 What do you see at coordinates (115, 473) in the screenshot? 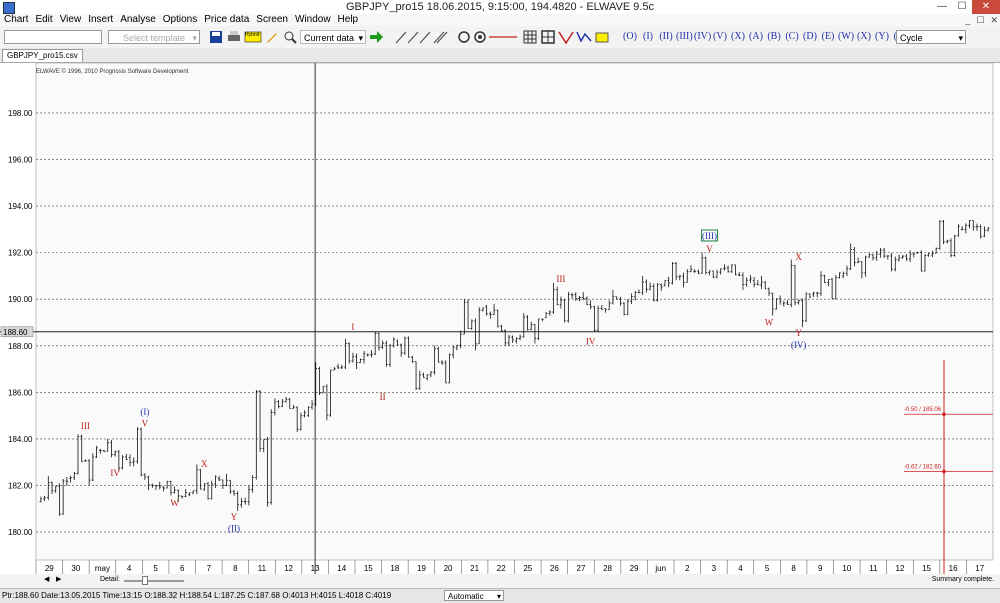
I see `wave-label: IV` at bounding box center [115, 473].